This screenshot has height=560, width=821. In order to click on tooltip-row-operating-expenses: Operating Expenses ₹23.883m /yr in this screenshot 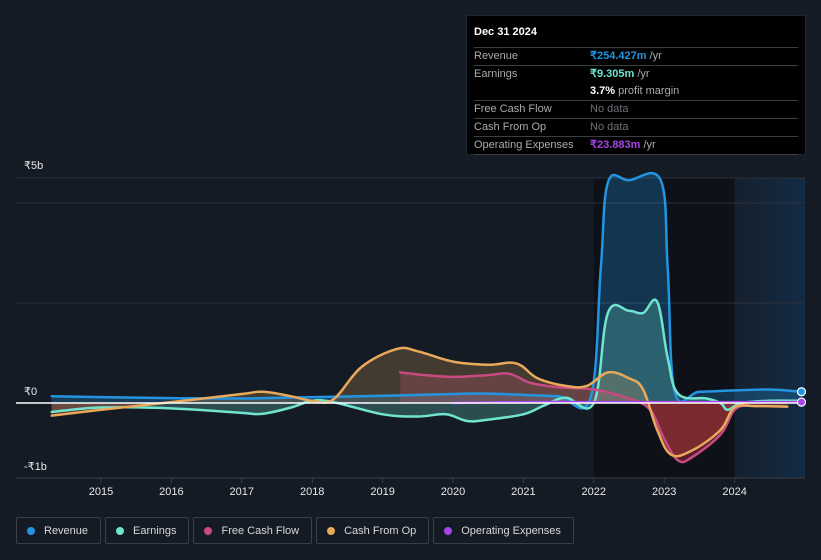, I will do `click(636, 146)`.